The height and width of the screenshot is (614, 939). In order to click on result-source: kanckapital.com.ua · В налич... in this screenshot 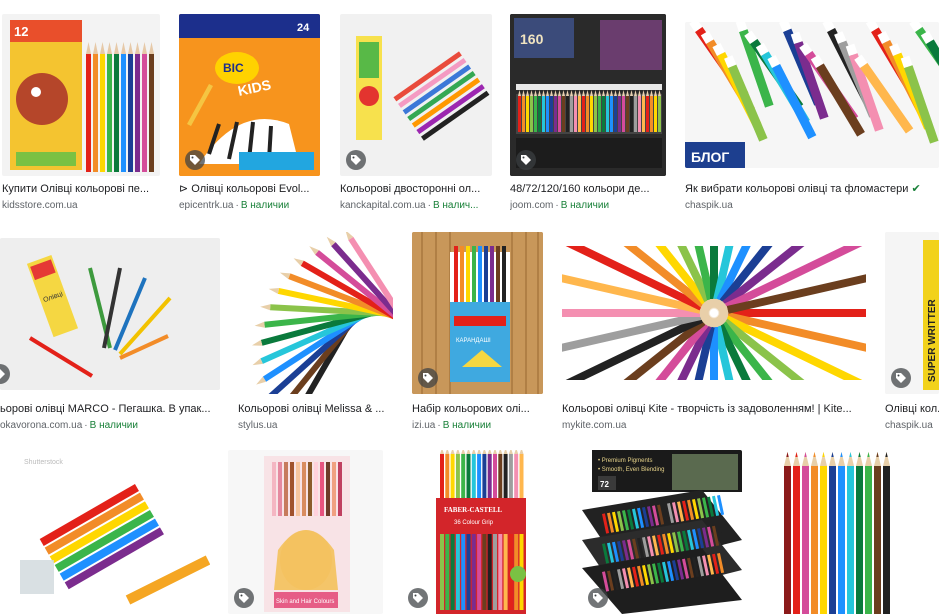, I will do `click(409, 205)`.